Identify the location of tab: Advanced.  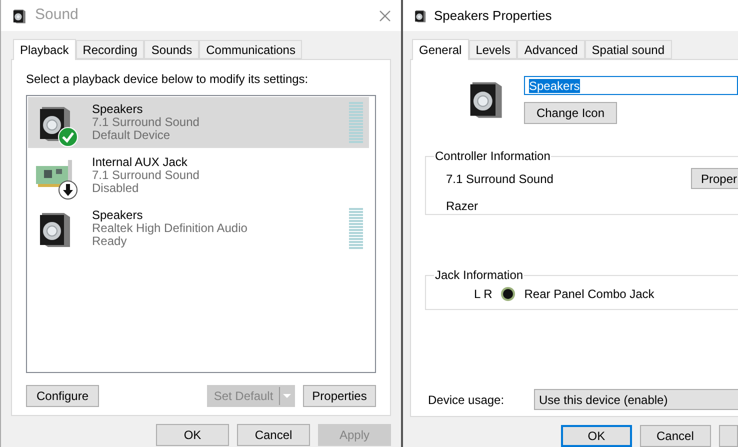
(551, 49).